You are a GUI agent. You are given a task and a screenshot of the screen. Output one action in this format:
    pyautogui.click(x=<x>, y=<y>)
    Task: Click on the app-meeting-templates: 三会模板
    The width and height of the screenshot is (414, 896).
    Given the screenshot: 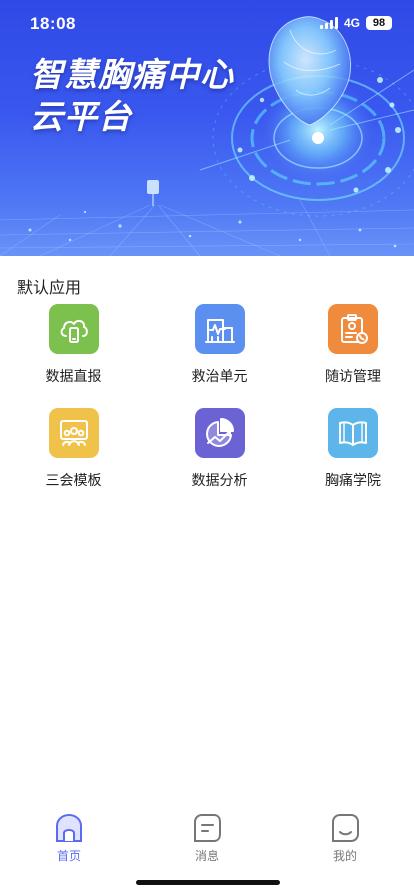 What is the action you would take?
    pyautogui.click(x=73, y=449)
    